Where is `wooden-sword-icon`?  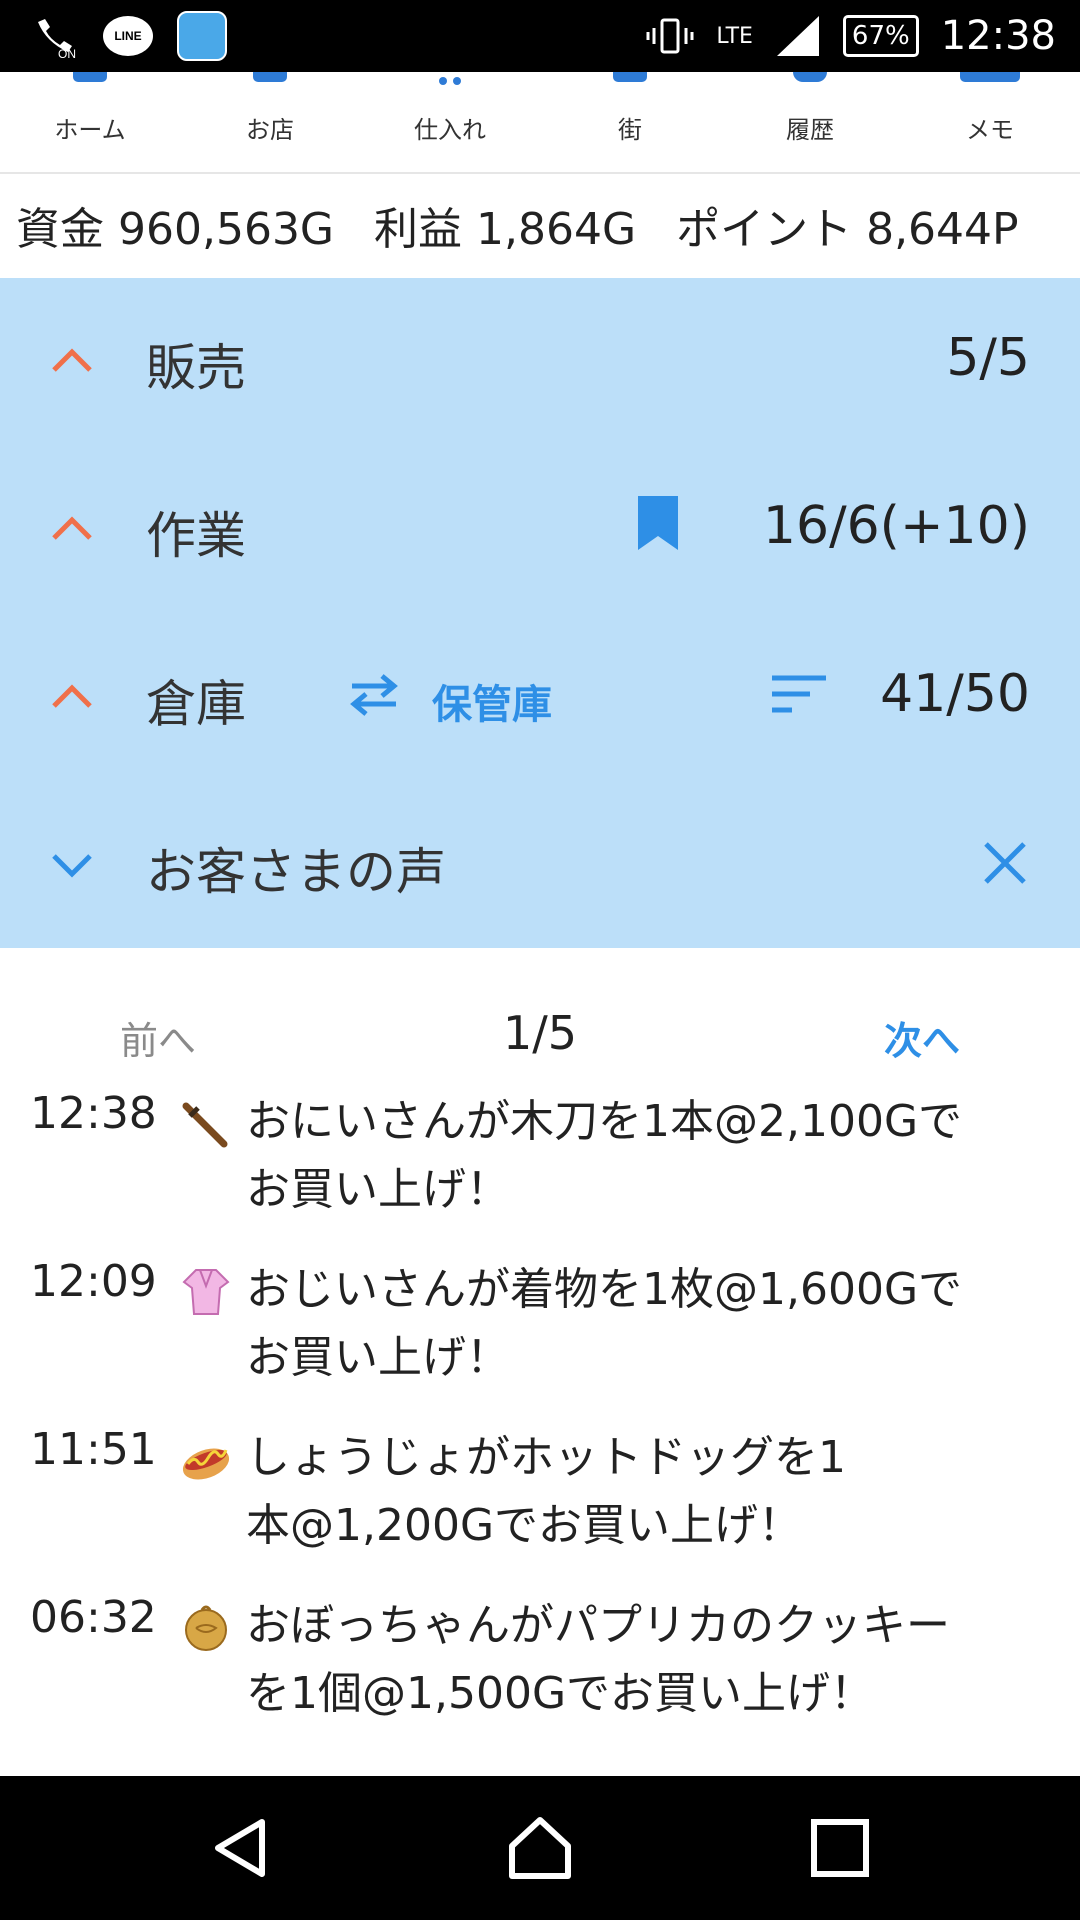
wooden-sword-icon is located at coordinates (205, 1125).